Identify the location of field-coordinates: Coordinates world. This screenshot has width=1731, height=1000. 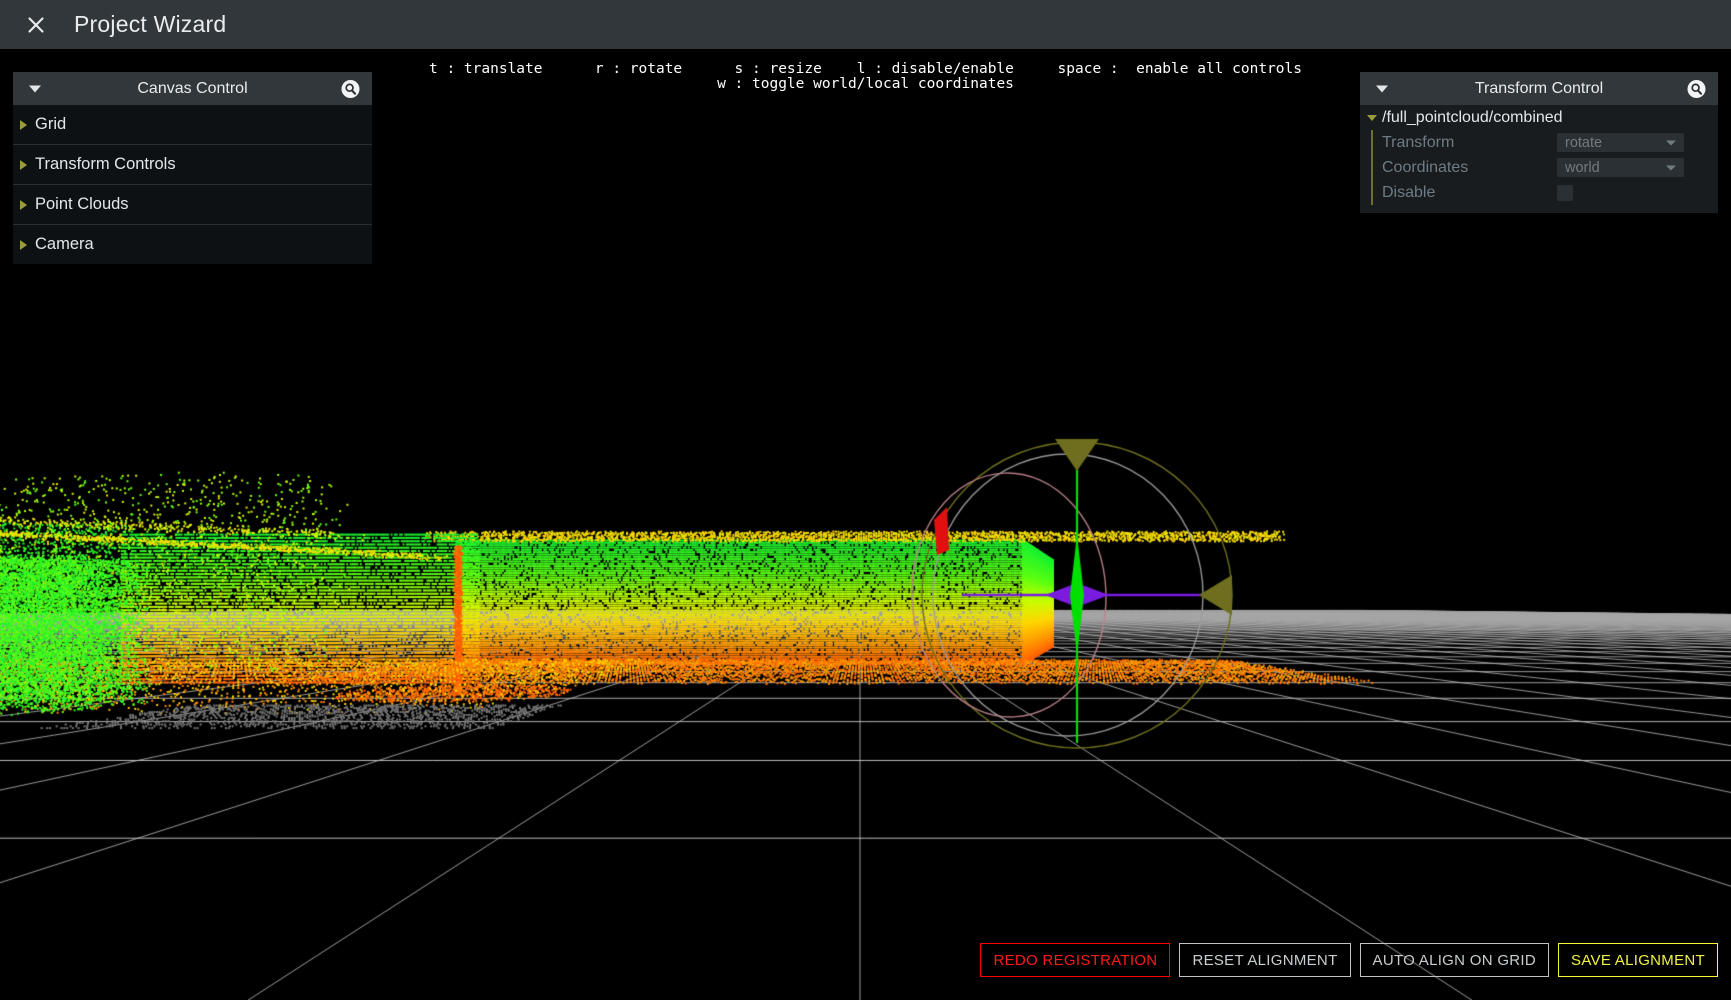
(1545, 167).